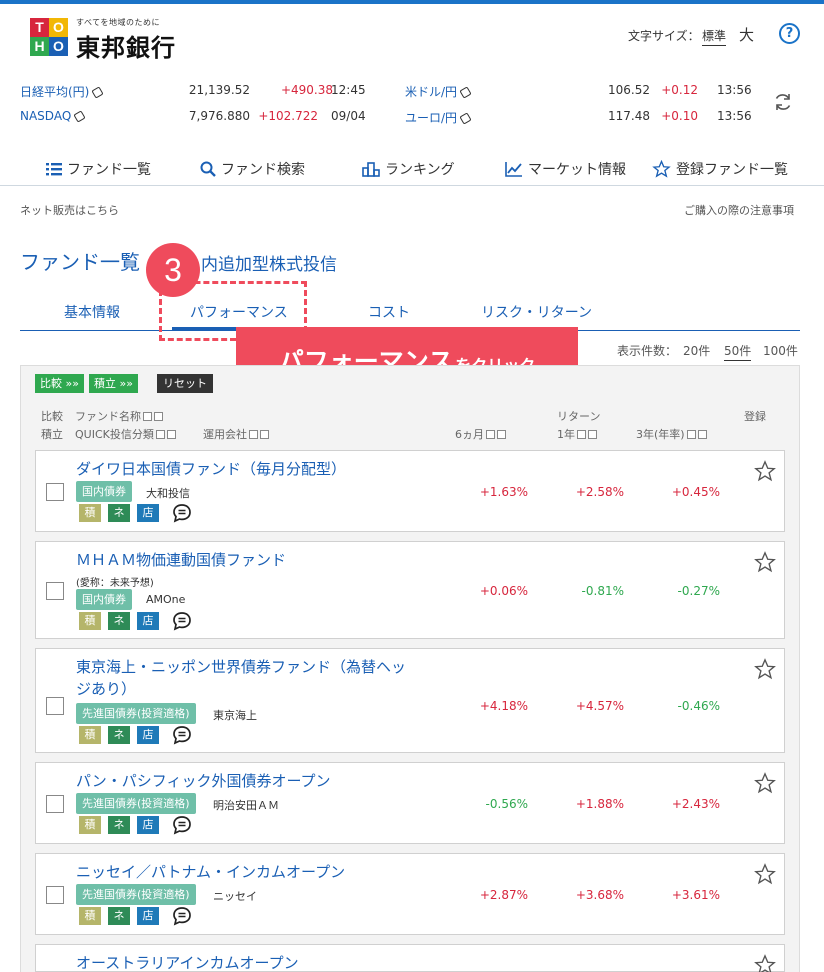 The width and height of the screenshot is (824, 972). What do you see at coordinates (208, 169) in the screenshot?
I see `search-icon` at bounding box center [208, 169].